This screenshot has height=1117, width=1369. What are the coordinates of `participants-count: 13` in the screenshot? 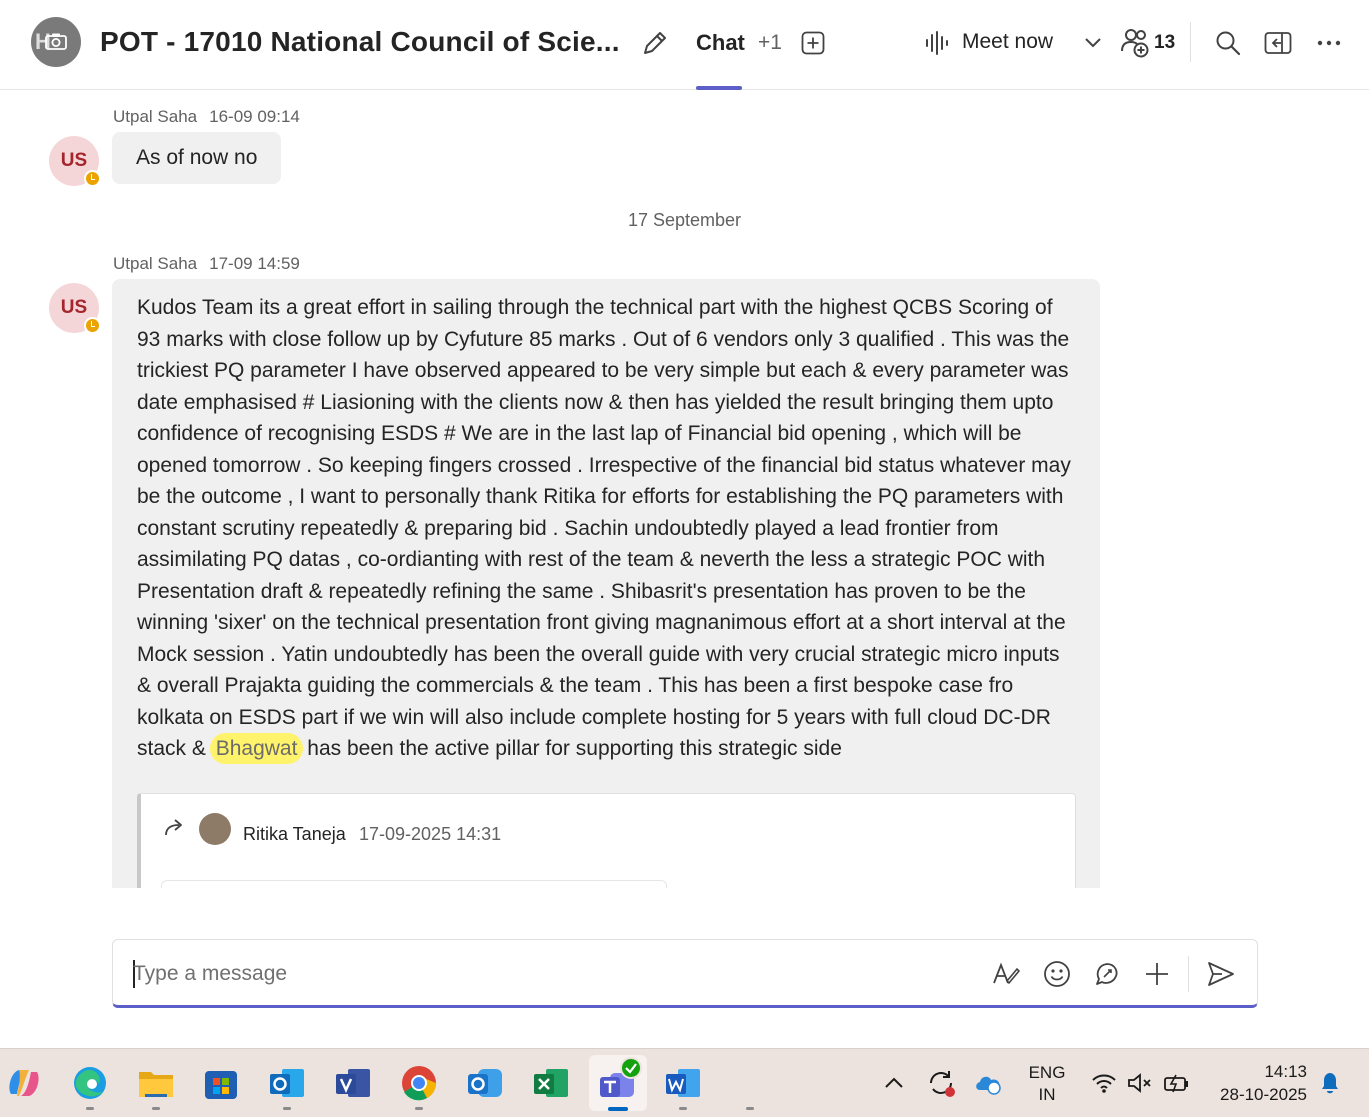 It's located at (1164, 43).